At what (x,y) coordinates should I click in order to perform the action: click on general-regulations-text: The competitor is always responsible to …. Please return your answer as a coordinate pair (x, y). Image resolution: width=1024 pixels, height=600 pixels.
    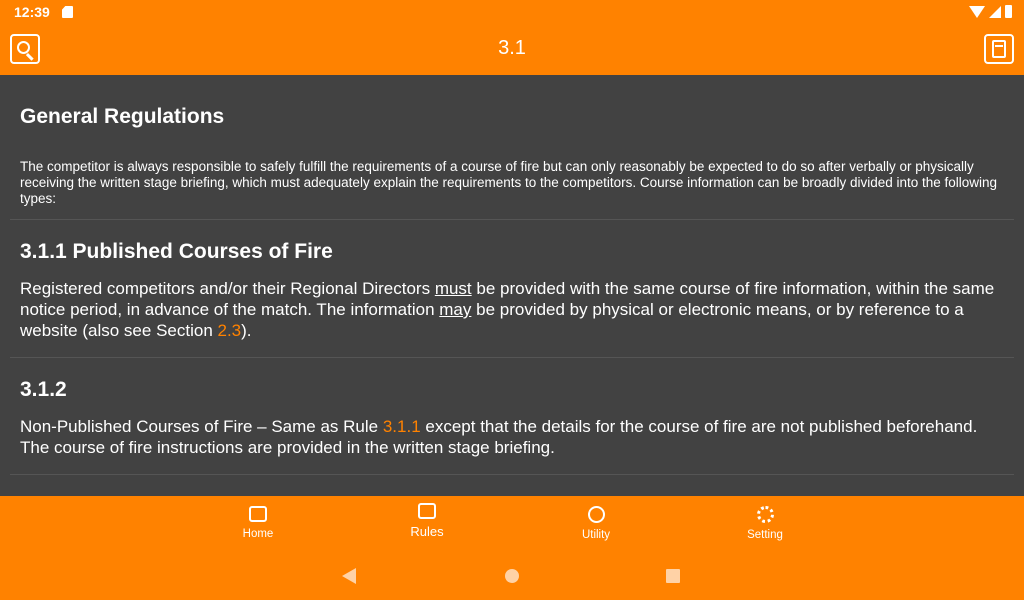
    Looking at the image, I should click on (509, 182).